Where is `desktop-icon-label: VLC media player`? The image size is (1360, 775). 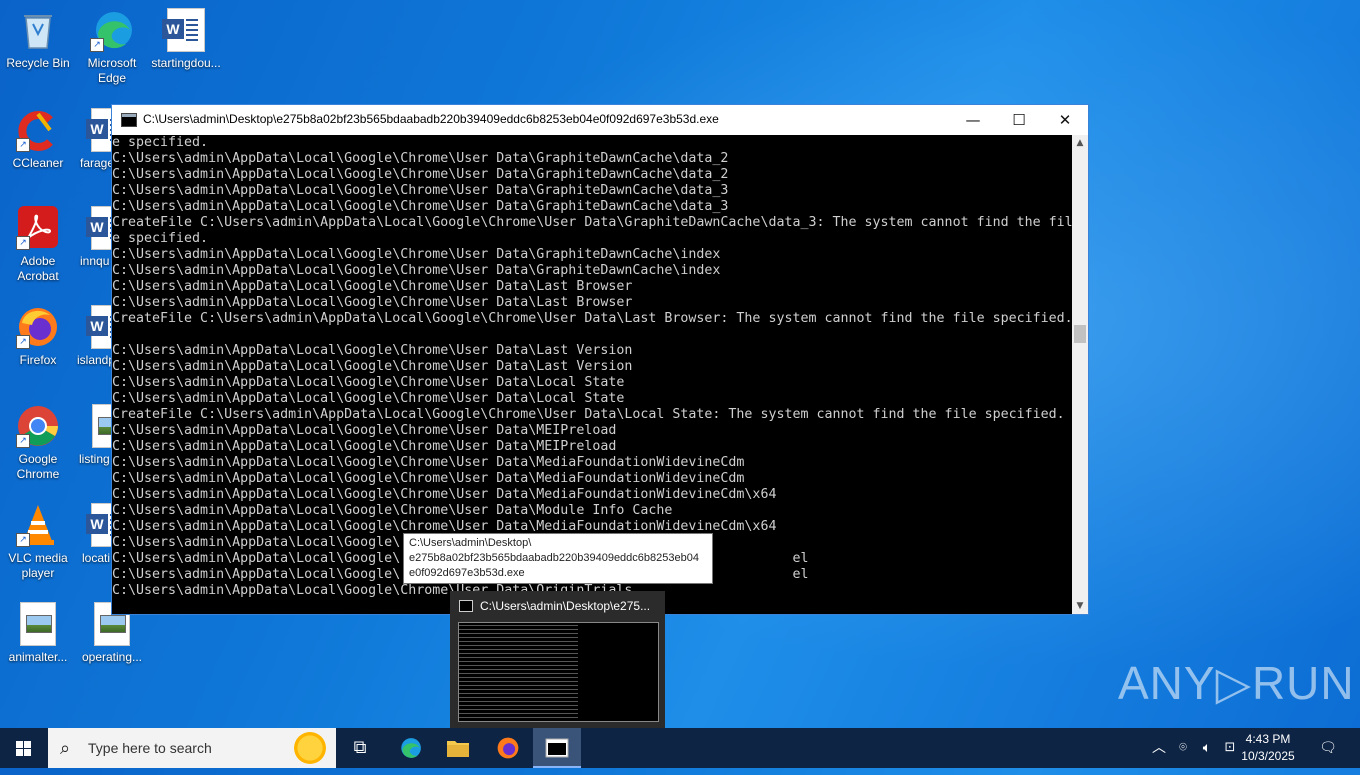 desktop-icon-label: VLC media player is located at coordinates (38, 565).